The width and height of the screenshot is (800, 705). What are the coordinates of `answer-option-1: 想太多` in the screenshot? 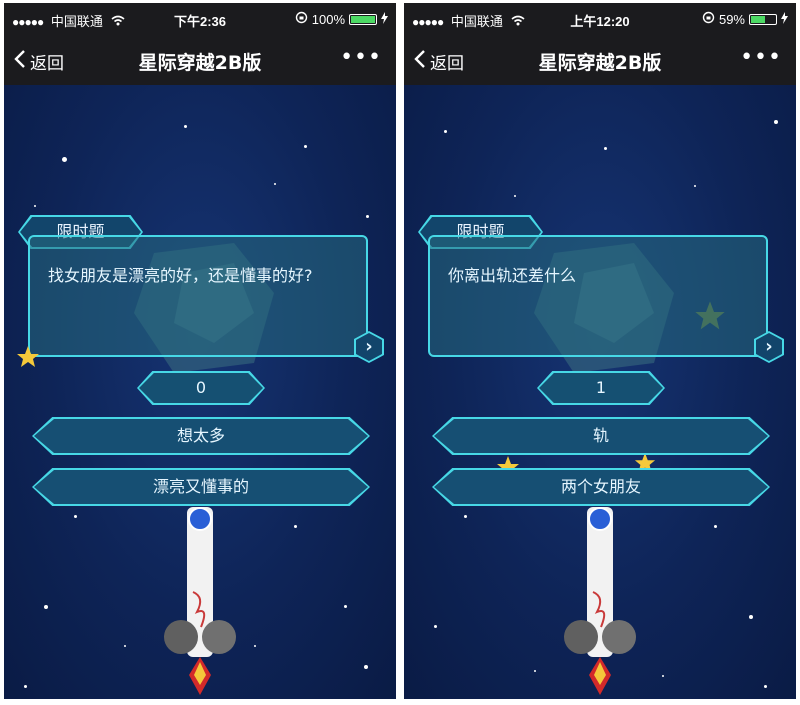 It's located at (201, 436).